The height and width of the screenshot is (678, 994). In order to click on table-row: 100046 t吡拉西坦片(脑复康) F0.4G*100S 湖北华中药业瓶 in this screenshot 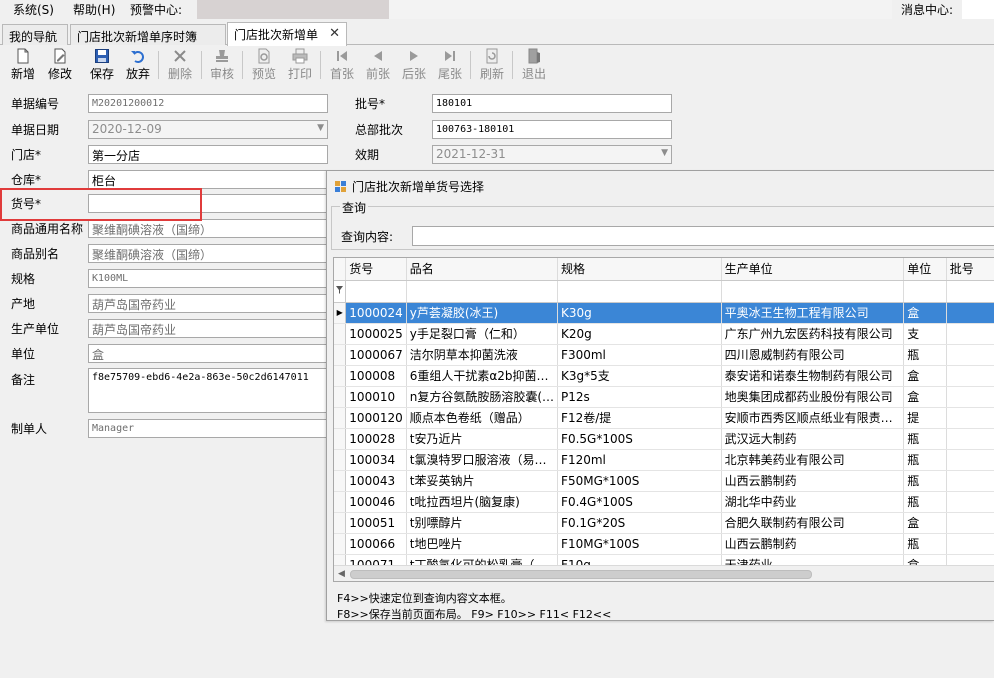, I will do `click(664, 502)`.